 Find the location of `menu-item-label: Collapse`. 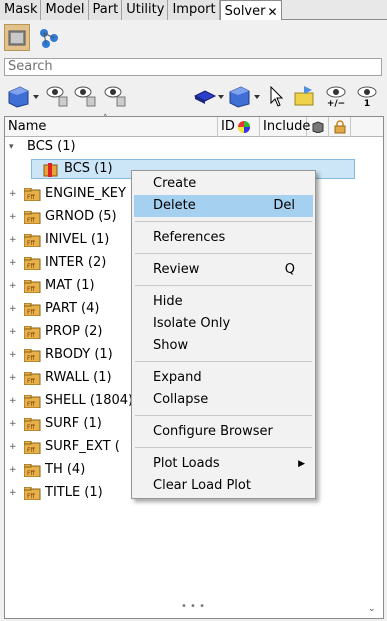

menu-item-label: Collapse is located at coordinates (181, 399).